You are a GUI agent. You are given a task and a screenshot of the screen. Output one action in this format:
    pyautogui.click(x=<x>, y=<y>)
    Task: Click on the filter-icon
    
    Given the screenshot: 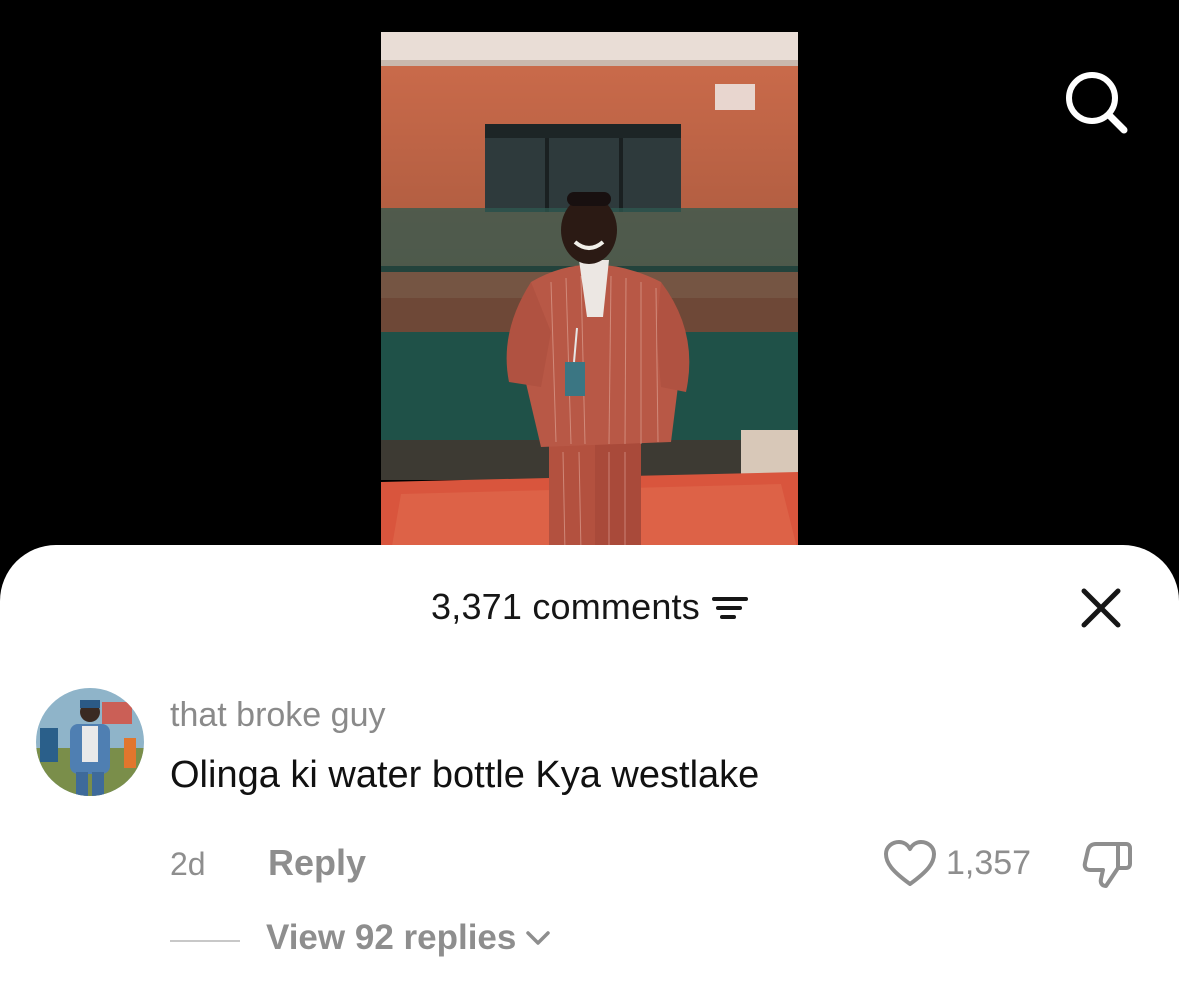 What is the action you would take?
    pyautogui.click(x=729, y=608)
    